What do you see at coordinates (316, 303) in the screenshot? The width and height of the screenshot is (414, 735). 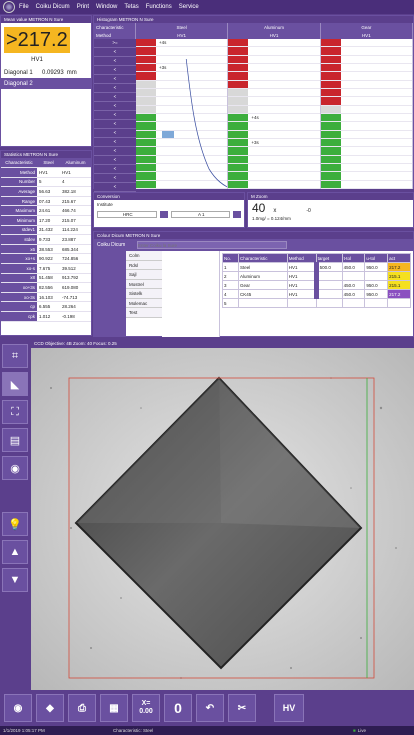 I see `colour-table-row: 5` at bounding box center [316, 303].